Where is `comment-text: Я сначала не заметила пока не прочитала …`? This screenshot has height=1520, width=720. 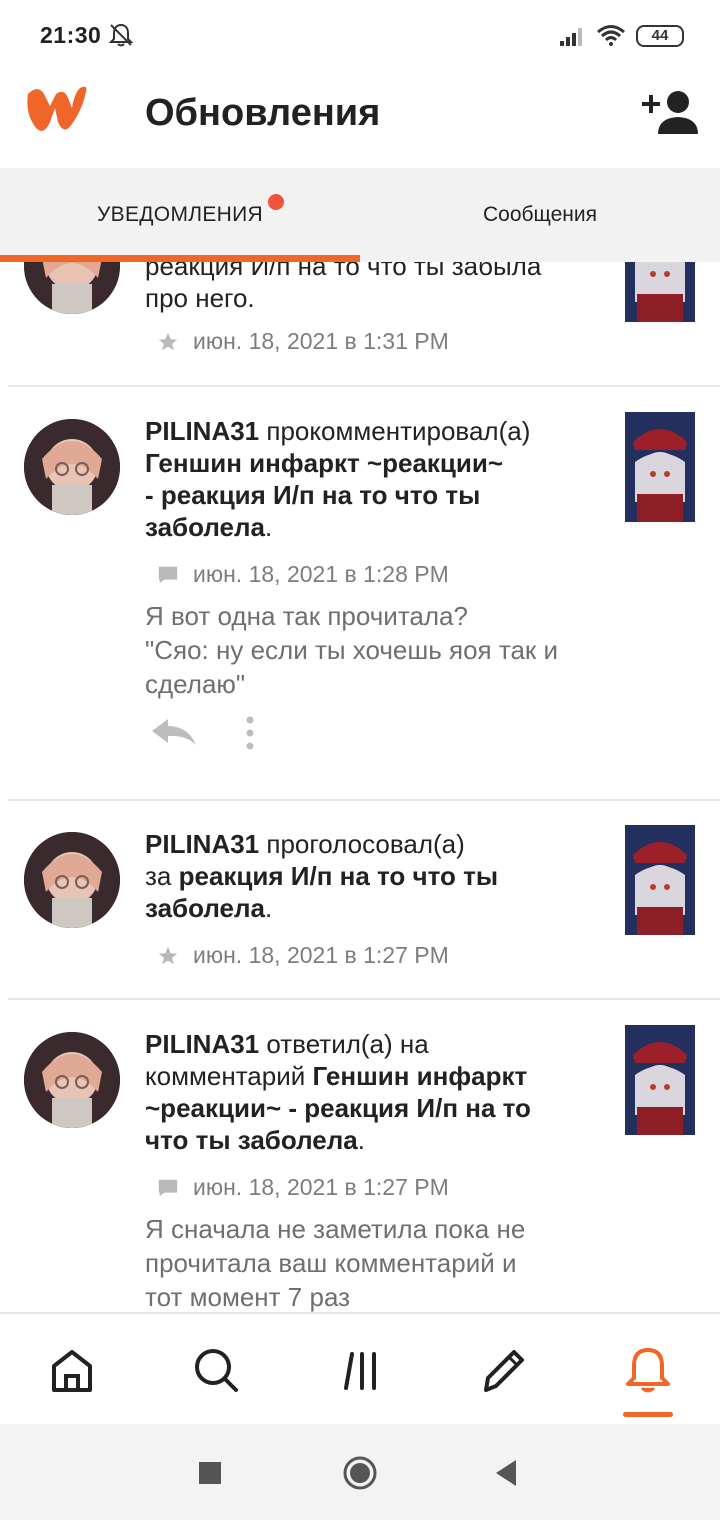 comment-text: Я сначала не заметила пока не прочитала … is located at coordinates (380, 1262).